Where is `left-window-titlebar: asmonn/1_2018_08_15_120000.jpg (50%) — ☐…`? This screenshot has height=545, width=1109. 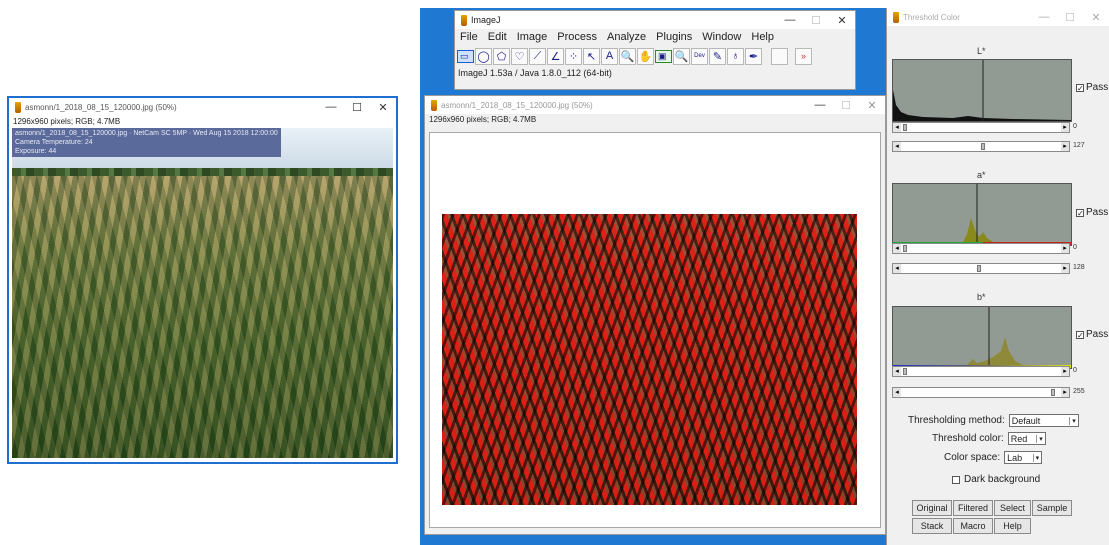
left-window-titlebar: asmonn/1_2018_08_15_120000.jpg (50%) — ☐… is located at coordinates (202, 107).